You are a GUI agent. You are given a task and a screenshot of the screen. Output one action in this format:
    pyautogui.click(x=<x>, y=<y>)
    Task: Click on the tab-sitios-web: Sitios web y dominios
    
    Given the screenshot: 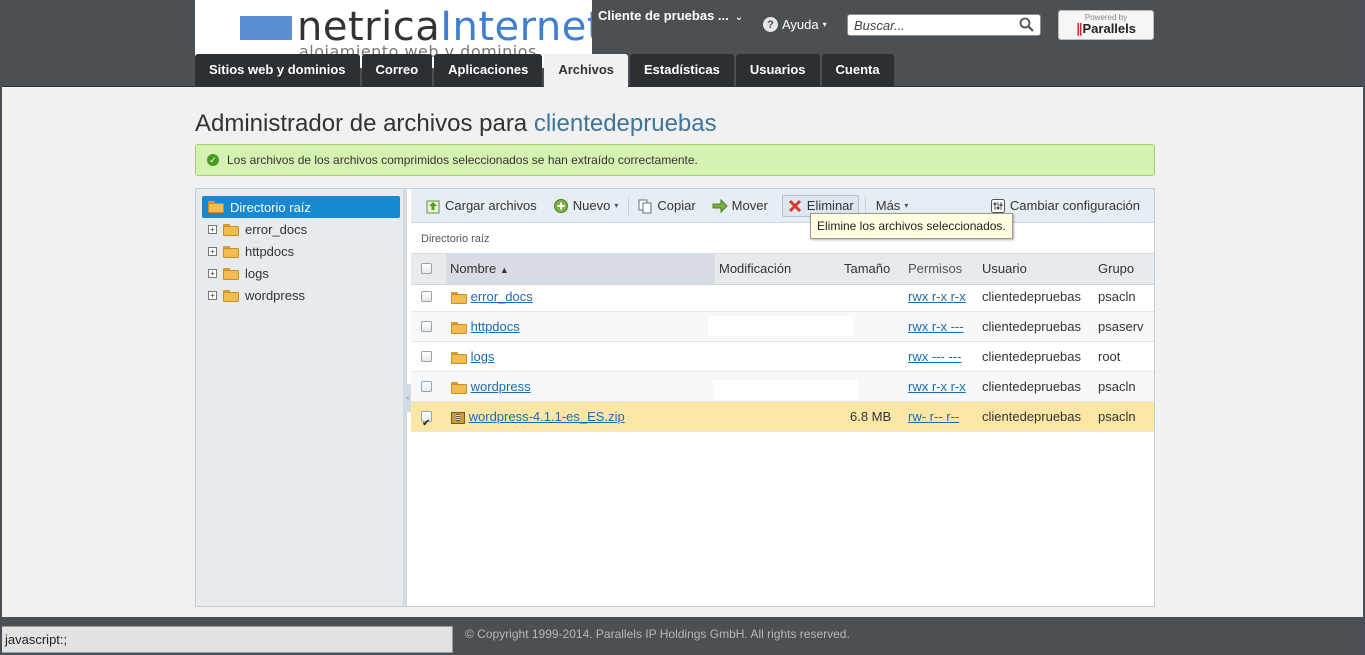 What is the action you would take?
    pyautogui.click(x=277, y=70)
    